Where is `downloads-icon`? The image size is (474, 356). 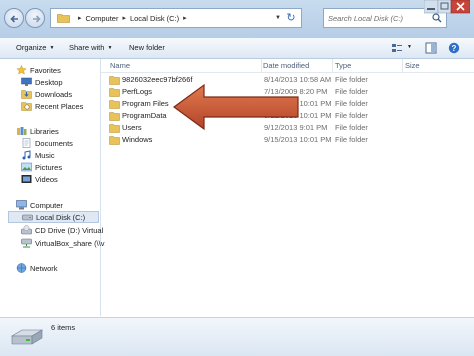 downloads-icon is located at coordinates (26, 94).